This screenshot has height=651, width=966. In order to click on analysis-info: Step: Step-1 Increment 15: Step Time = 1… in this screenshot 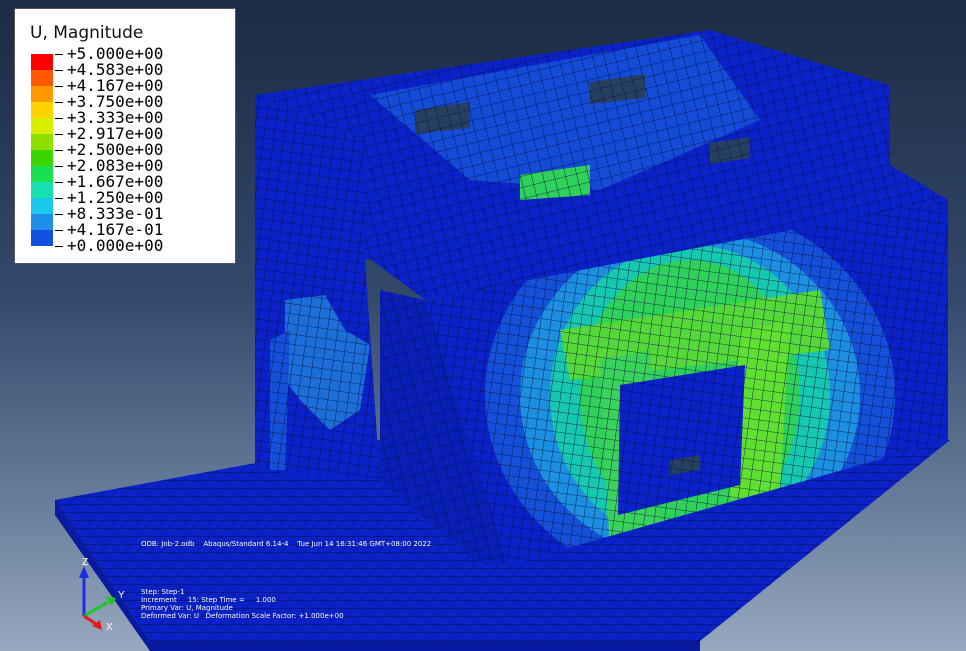, I will do `click(242, 604)`.